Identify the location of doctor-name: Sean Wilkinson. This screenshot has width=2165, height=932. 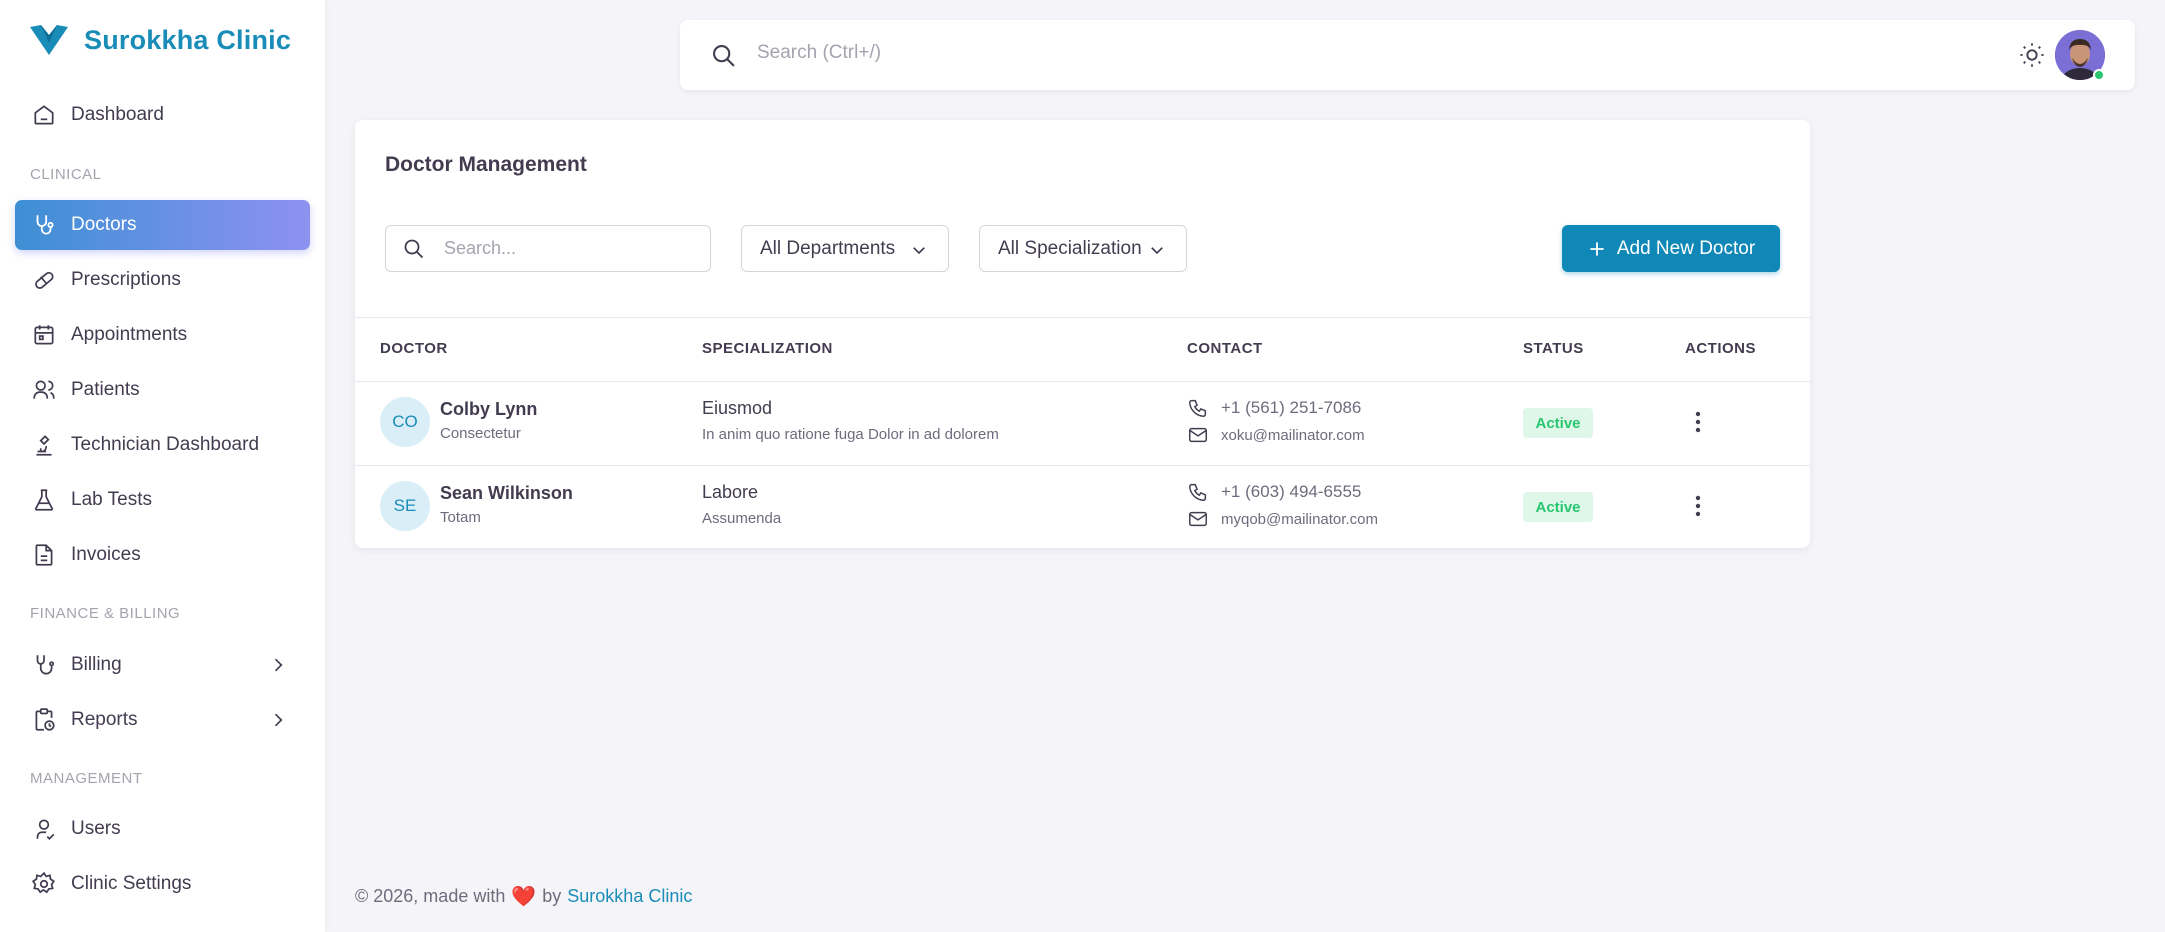
(506, 493).